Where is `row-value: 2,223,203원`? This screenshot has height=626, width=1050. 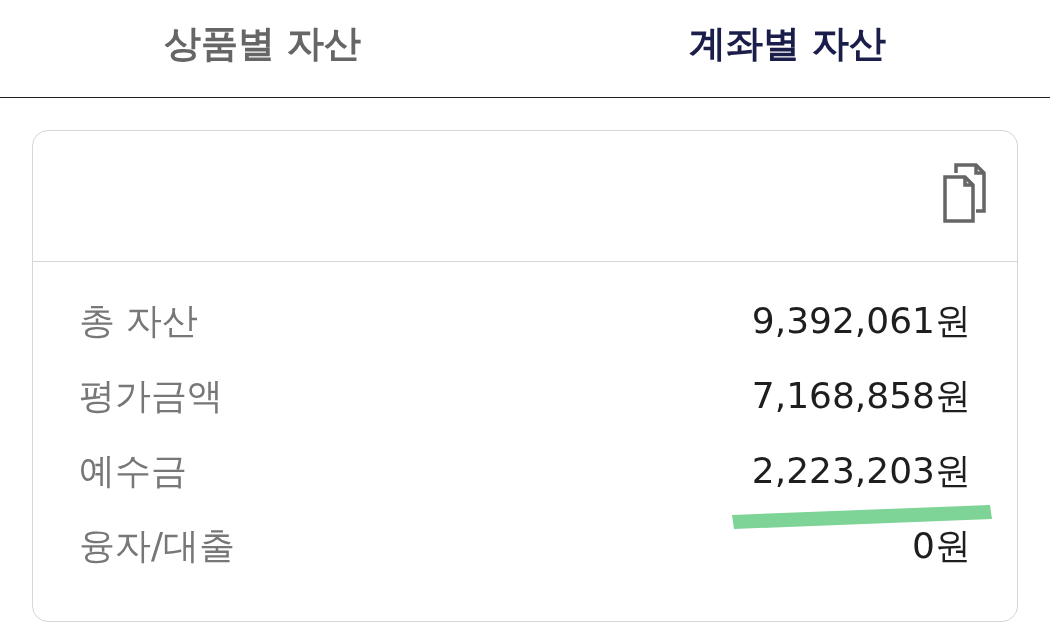 row-value: 2,223,203원 is located at coordinates (861, 470).